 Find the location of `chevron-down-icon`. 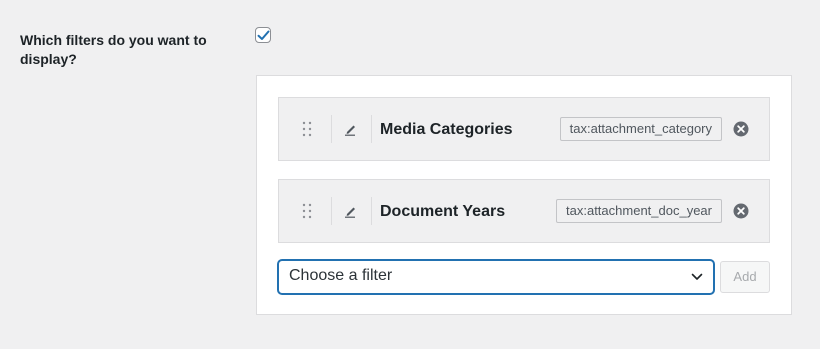

chevron-down-icon is located at coordinates (697, 277).